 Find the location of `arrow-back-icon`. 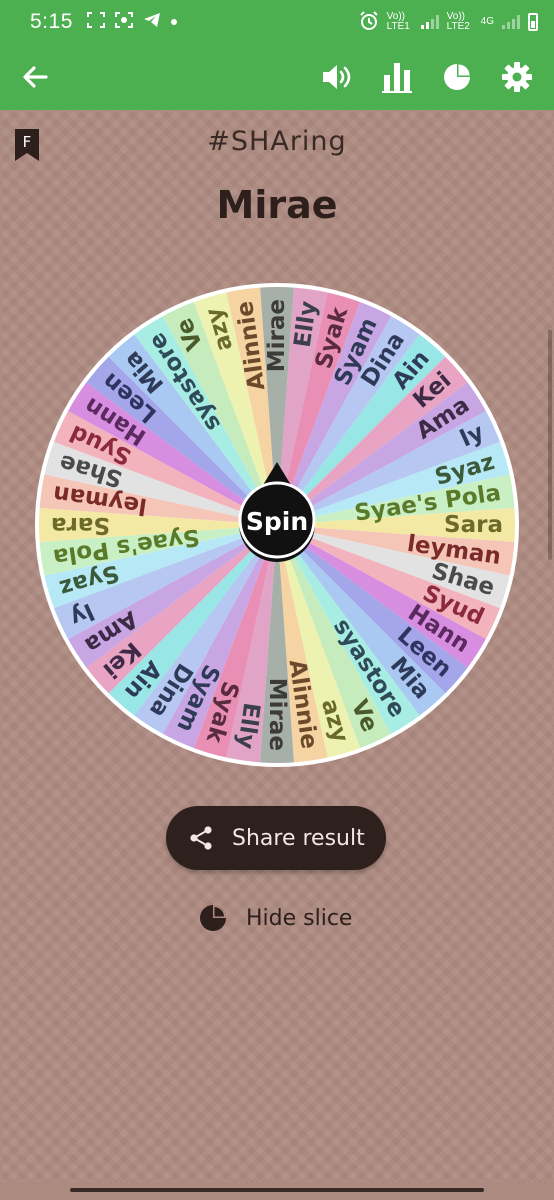

arrow-back-icon is located at coordinates (35, 77).